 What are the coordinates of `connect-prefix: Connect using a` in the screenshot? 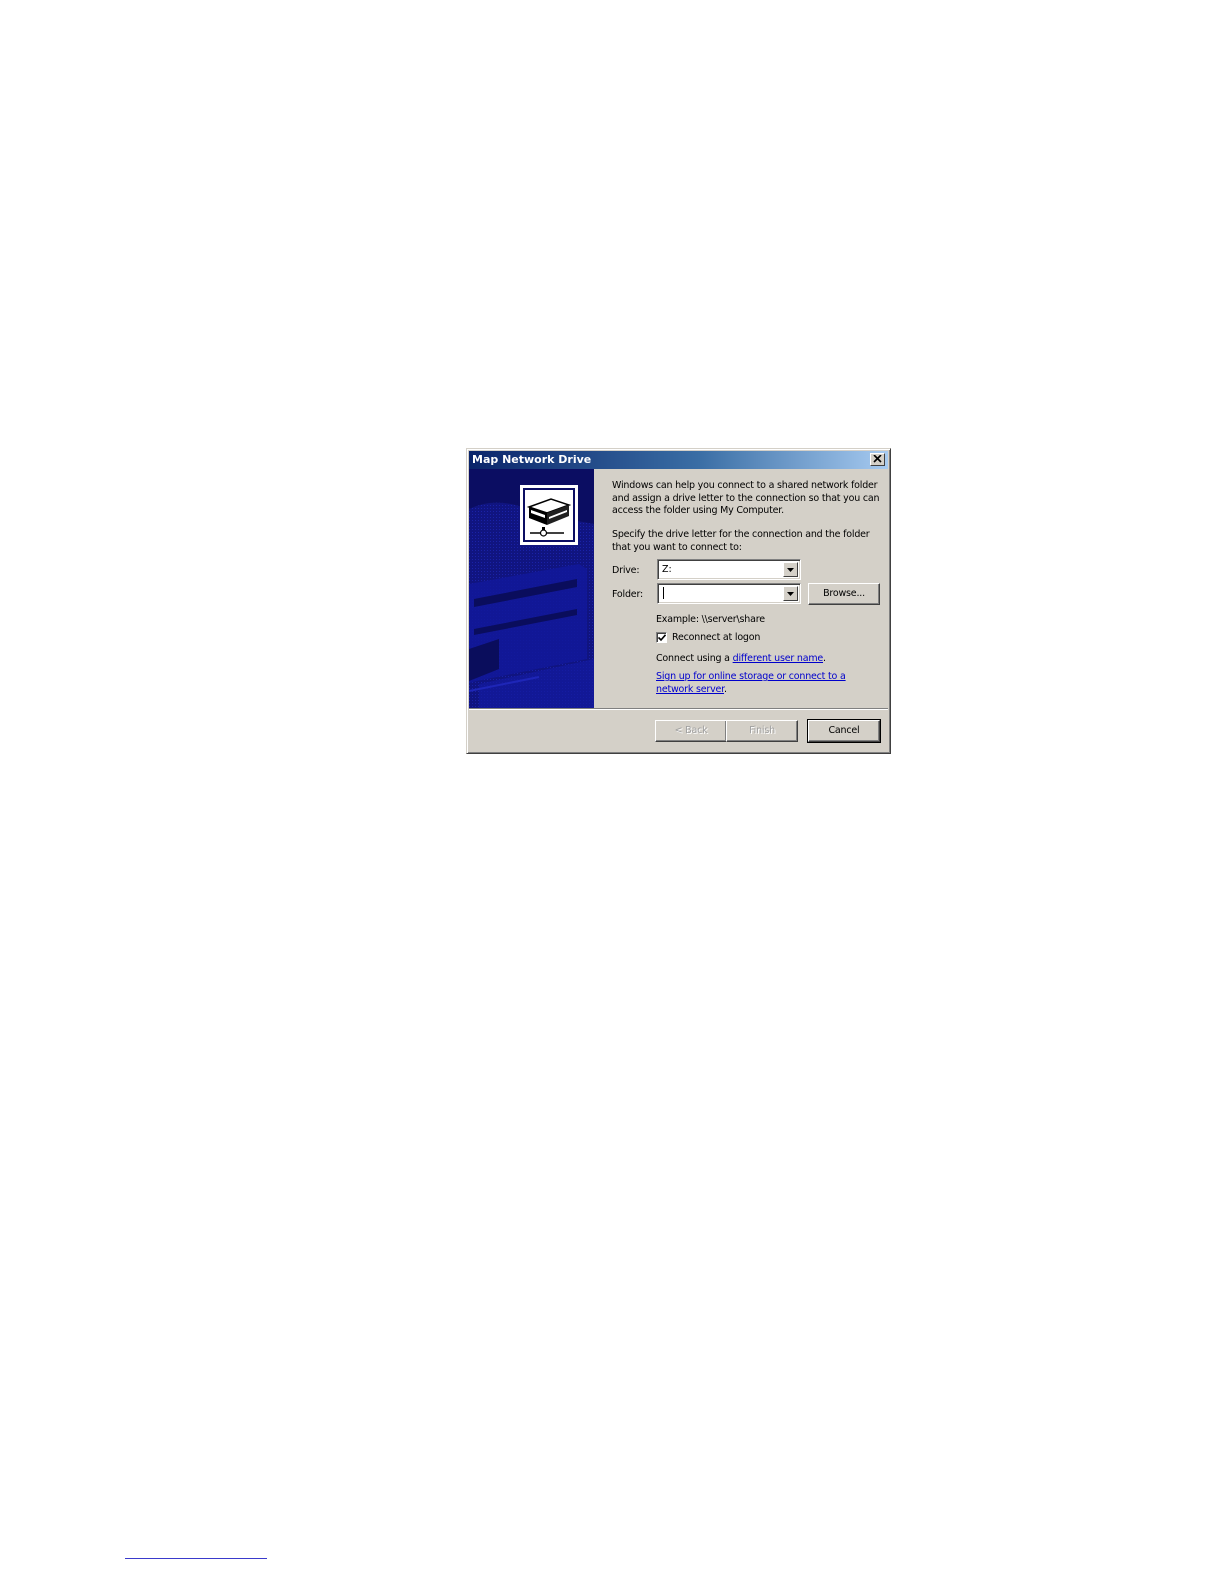 It's located at (694, 658).